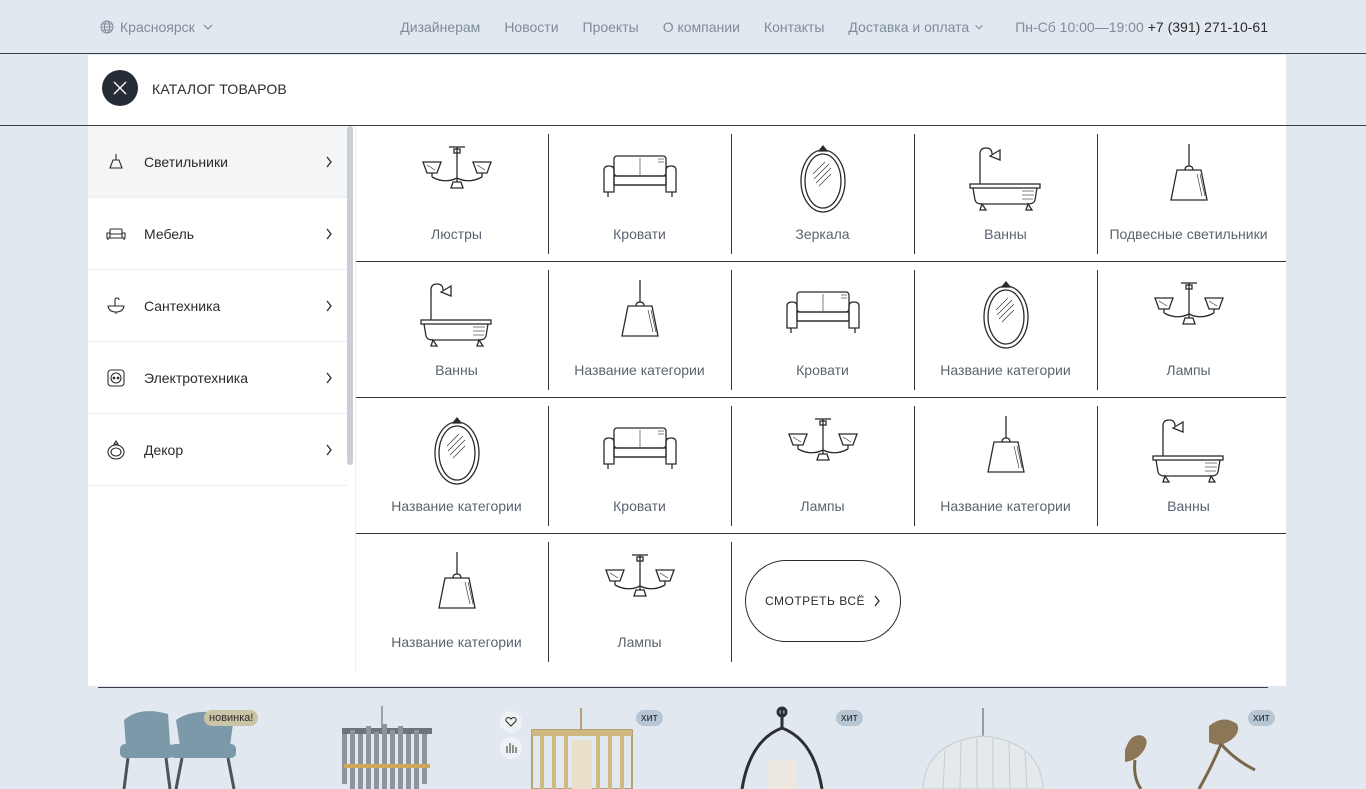 The image size is (1366, 789). I want to click on category-label: Ванны, so click(1188, 506).